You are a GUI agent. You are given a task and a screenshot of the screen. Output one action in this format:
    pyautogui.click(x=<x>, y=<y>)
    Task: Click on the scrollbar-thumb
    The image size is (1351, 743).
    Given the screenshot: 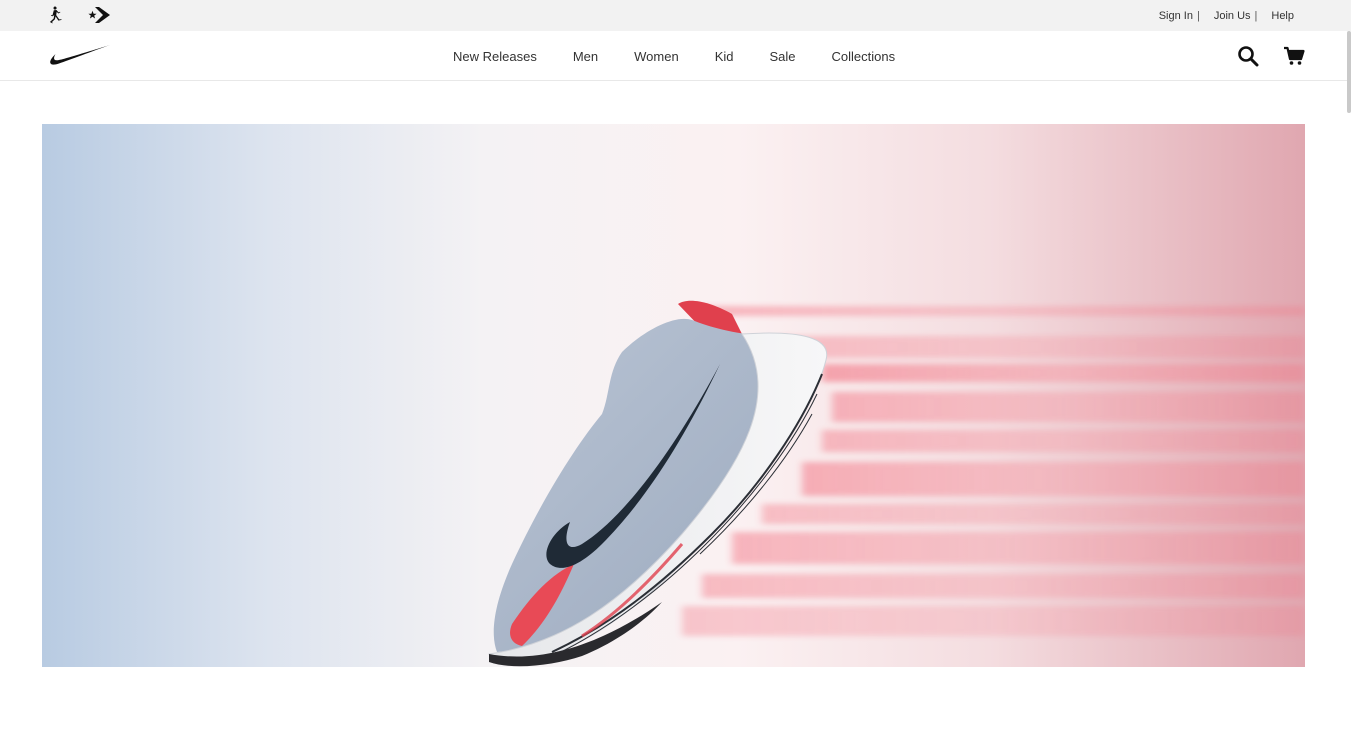 What is the action you would take?
    pyautogui.click(x=1349, y=72)
    